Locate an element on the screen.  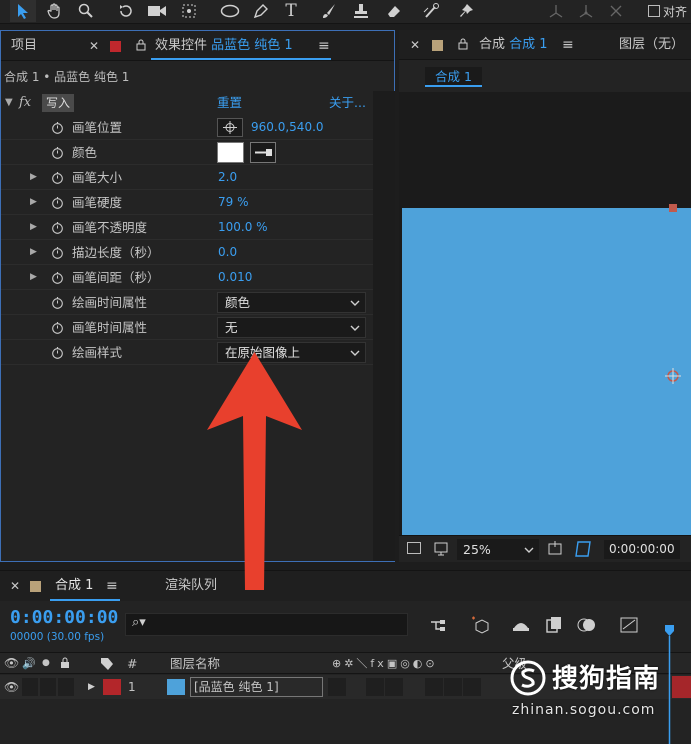
draft-3d-icon is located at coordinates (481, 625).